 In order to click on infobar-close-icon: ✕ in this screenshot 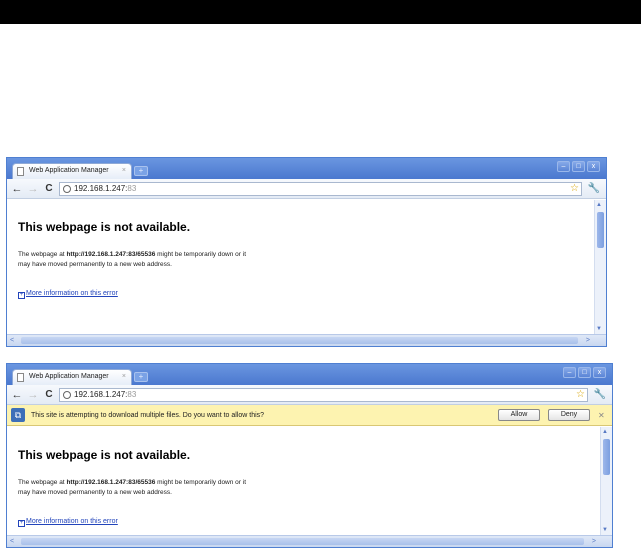, I will do `click(601, 415)`.